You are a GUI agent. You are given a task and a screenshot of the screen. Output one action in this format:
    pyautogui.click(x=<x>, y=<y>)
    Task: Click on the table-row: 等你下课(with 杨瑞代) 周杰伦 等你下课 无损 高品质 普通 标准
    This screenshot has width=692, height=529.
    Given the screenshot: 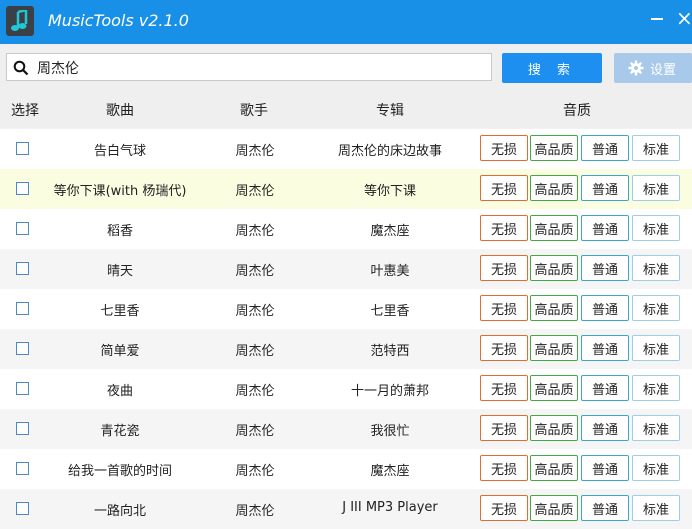 What is the action you would take?
    pyautogui.click(x=346, y=189)
    